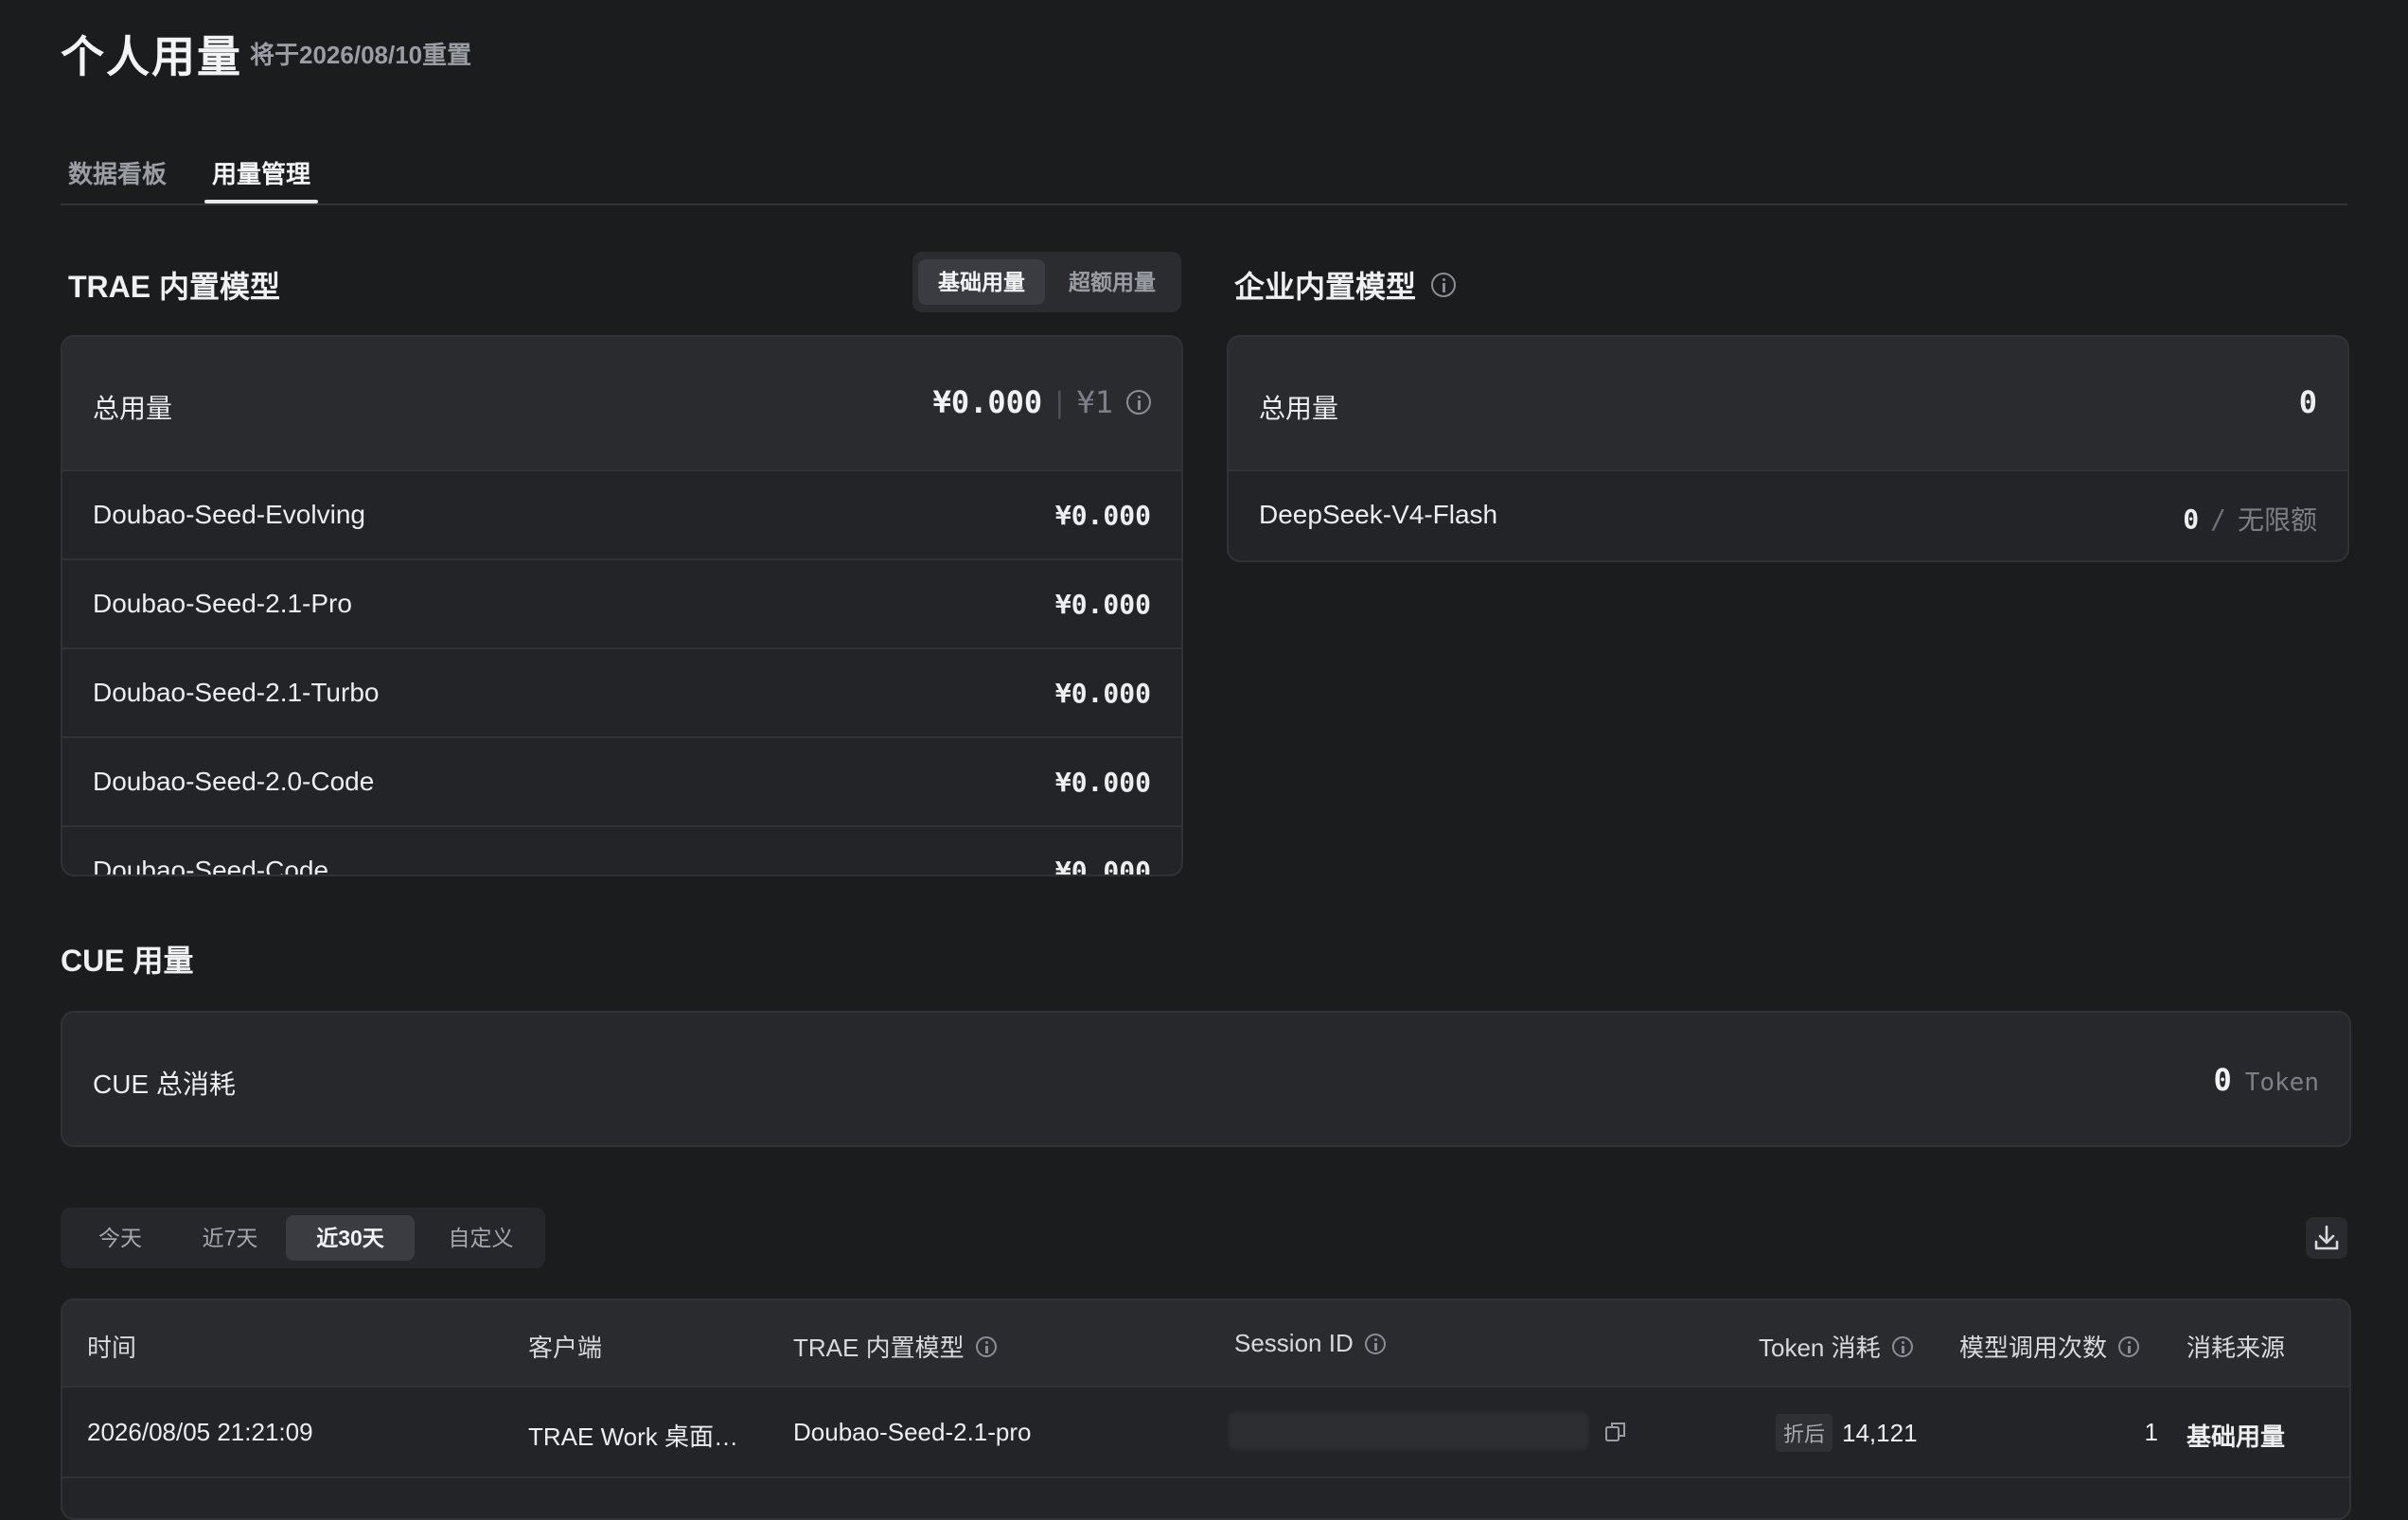 The width and height of the screenshot is (2408, 1520). I want to click on cue-panel: CUE 总消耗 0 Token, so click(1206, 1079).